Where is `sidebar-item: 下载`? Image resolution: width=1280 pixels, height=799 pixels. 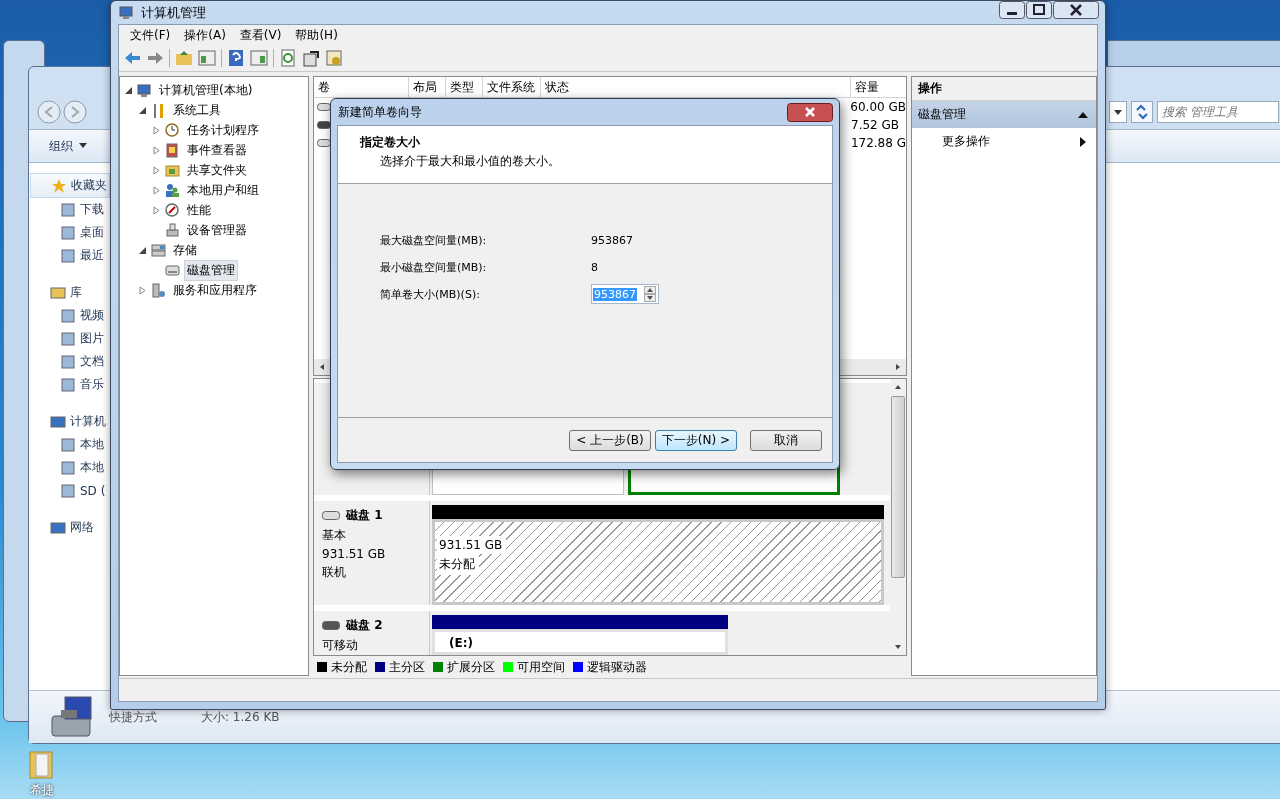 sidebar-item: 下载 is located at coordinates (70, 209).